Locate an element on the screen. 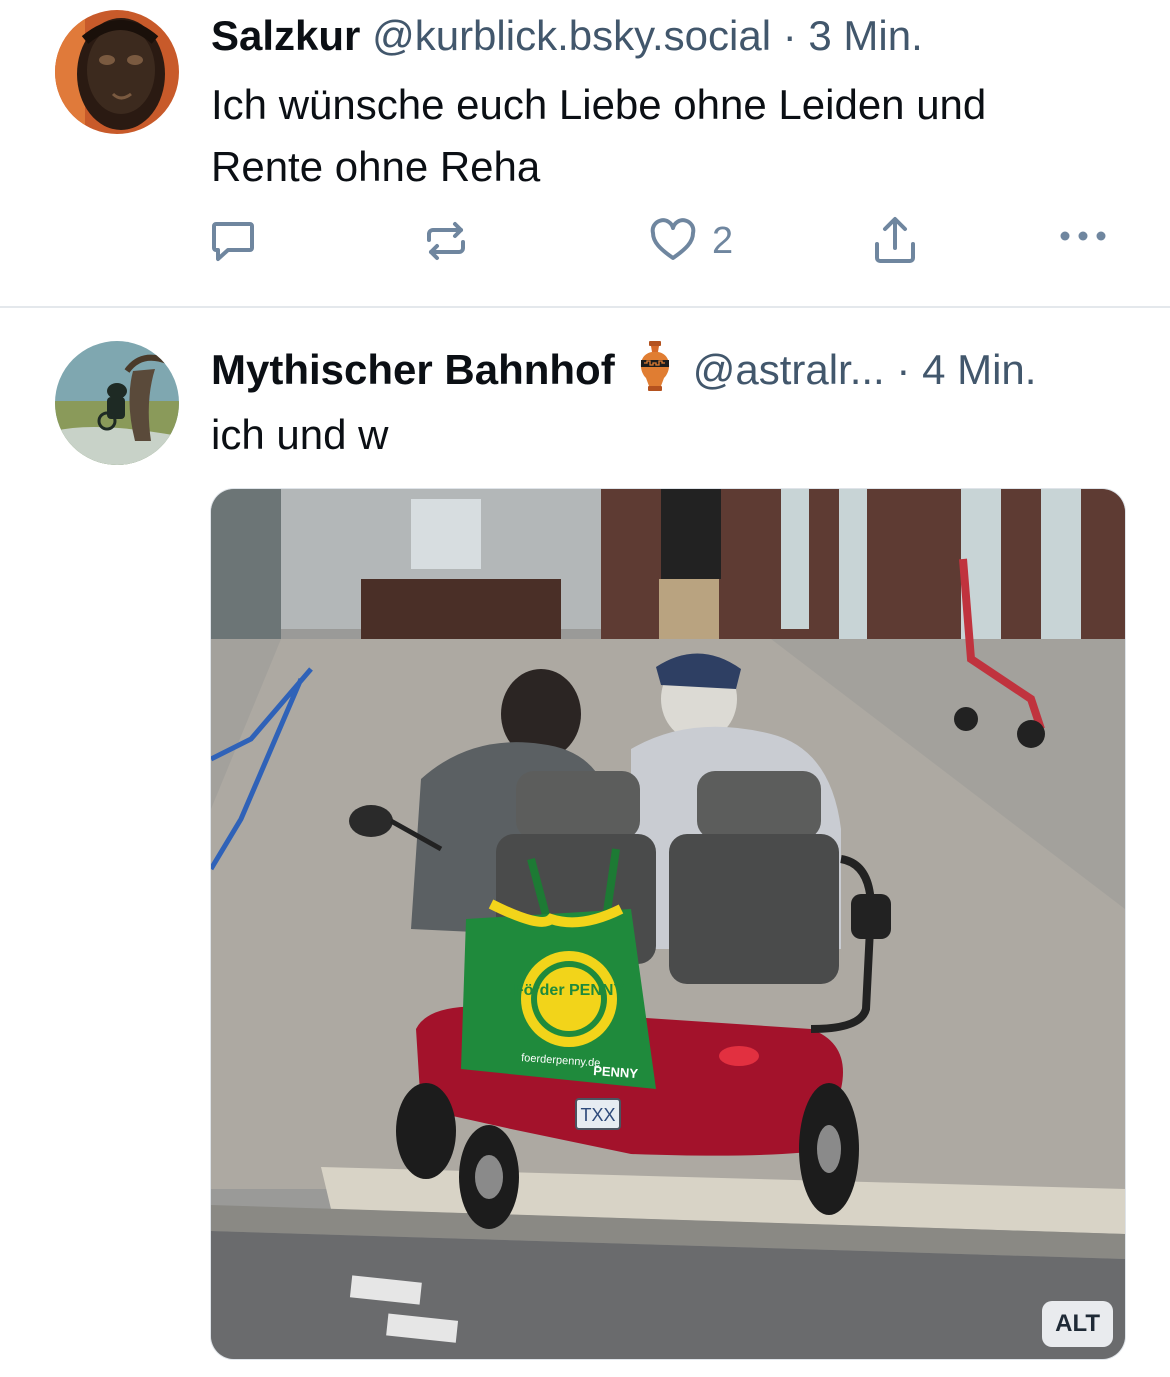 The width and height of the screenshot is (1170, 1377). post-time: 3 Min. is located at coordinates (865, 35).